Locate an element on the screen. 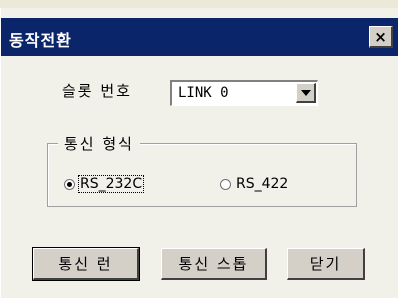 This screenshot has height=298, width=398. radio-selected-dot is located at coordinates (69, 184).